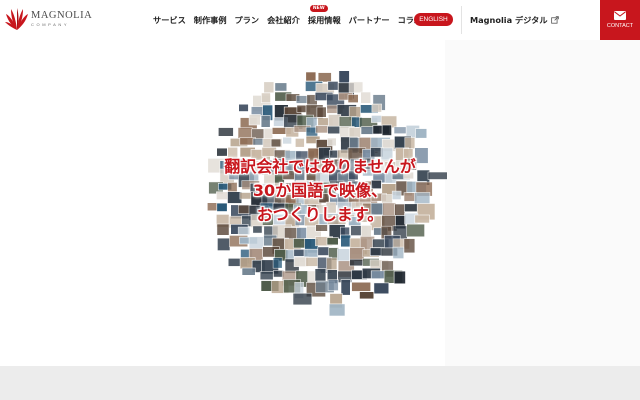 The height and width of the screenshot is (400, 640). I want to click on hero-headline-line-2: 30か国語で映像、, so click(320, 190).